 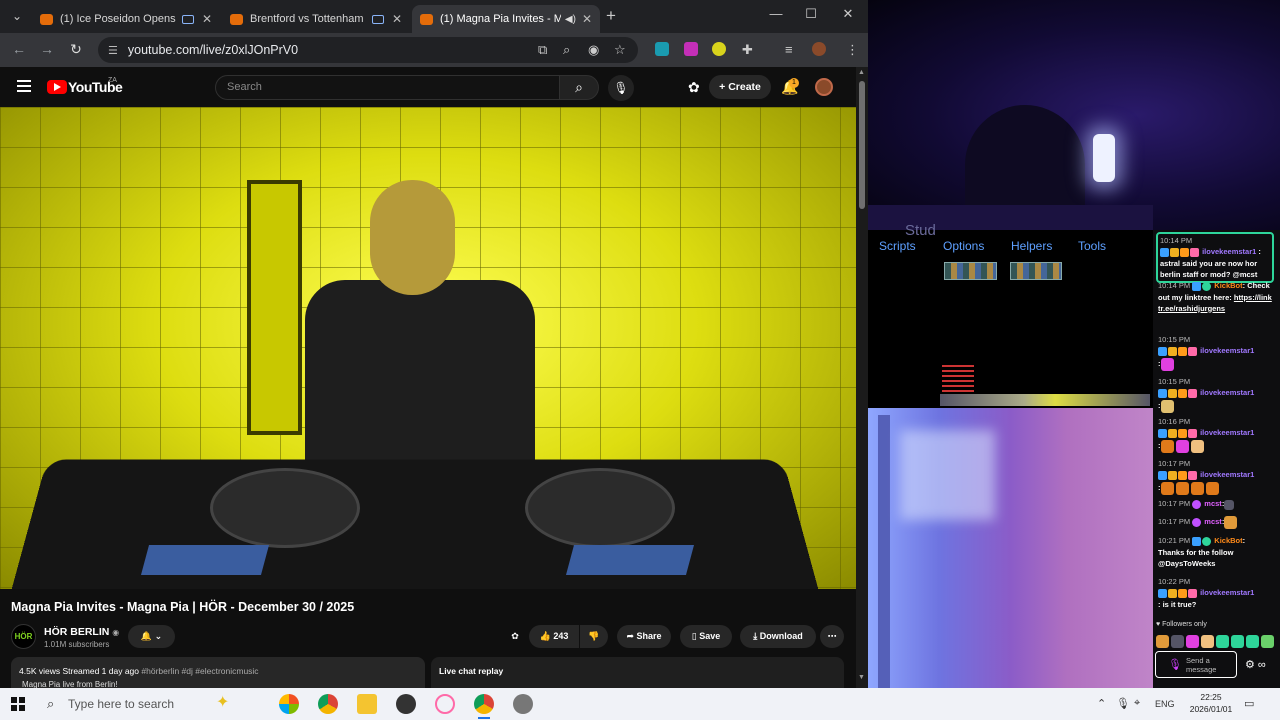 I want to click on obs-menu-helpers: Helpers, so click(x=1031, y=246).